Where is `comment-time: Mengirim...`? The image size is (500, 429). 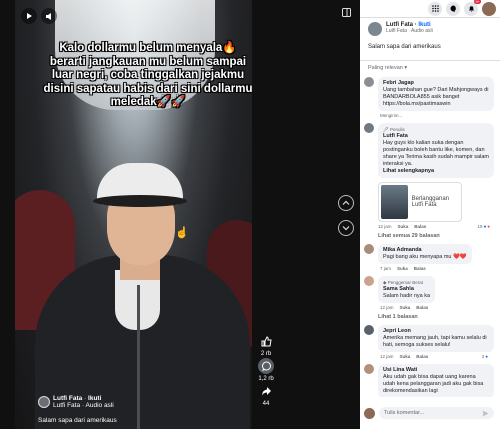
comment-time: Mengirim... is located at coordinates (391, 115).